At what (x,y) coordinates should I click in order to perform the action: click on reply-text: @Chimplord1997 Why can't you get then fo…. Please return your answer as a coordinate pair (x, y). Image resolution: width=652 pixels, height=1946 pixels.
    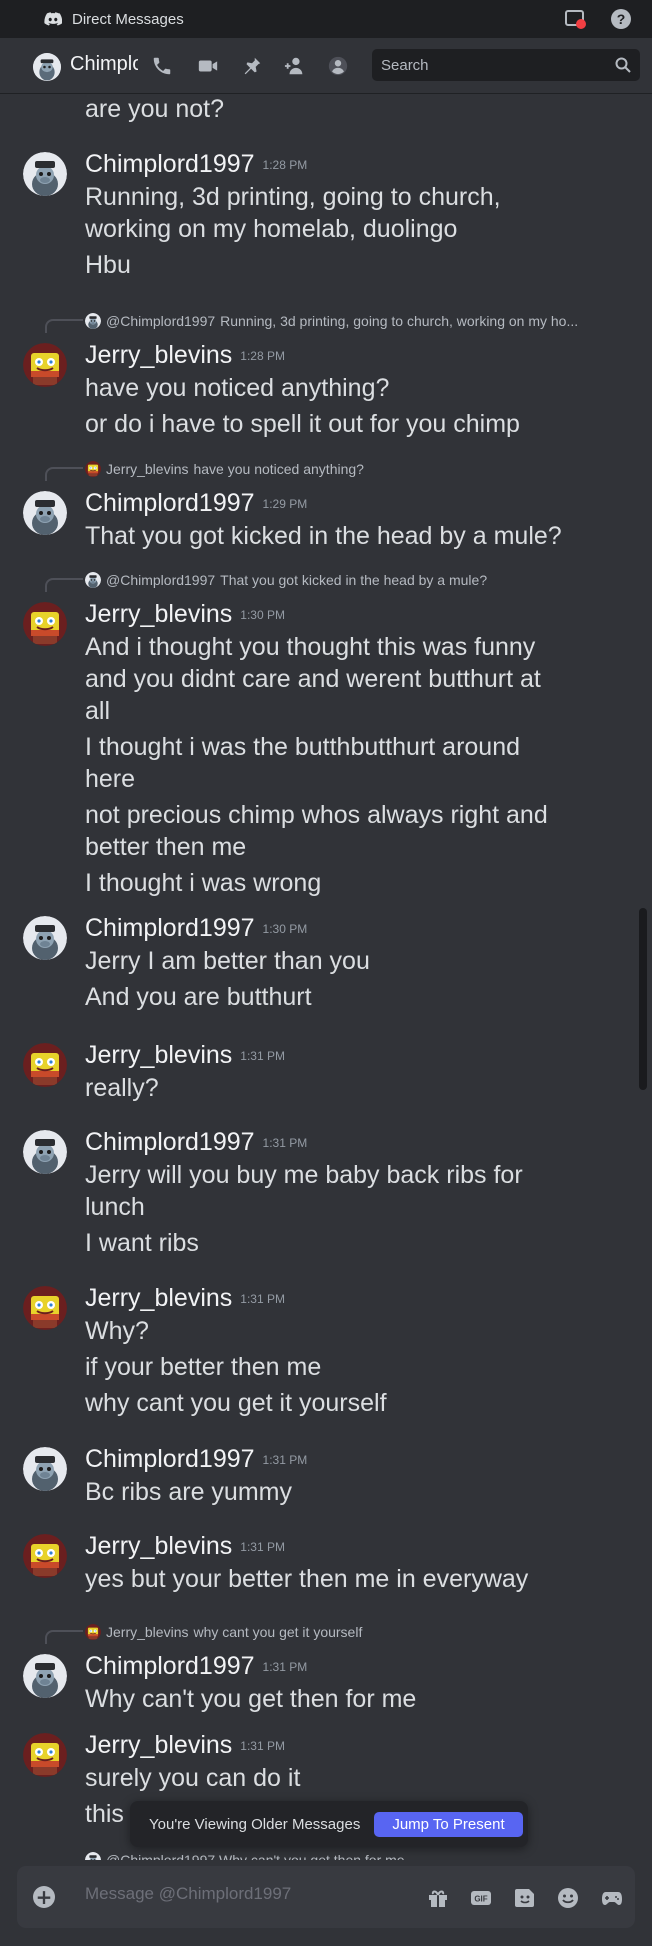
    Looking at the image, I should click on (255, 1856).